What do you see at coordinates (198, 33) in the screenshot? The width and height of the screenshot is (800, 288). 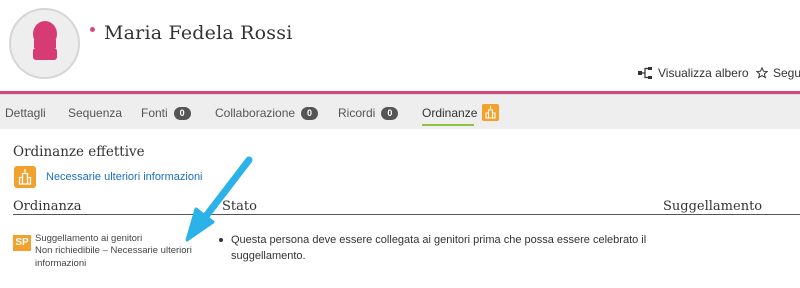 I see `person-name: Maria Fedela Rossi` at bounding box center [198, 33].